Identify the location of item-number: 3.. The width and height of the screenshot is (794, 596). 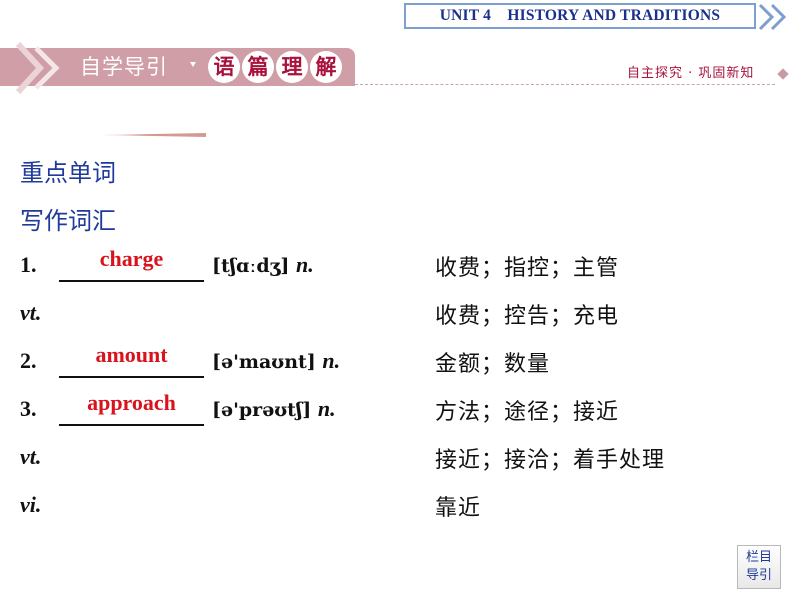
(28, 408).